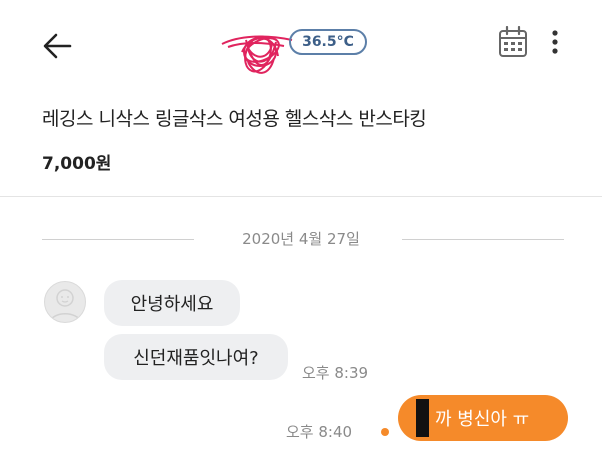  Describe the element at coordinates (483, 239) in the screenshot. I see `date-separator-line-right` at that location.